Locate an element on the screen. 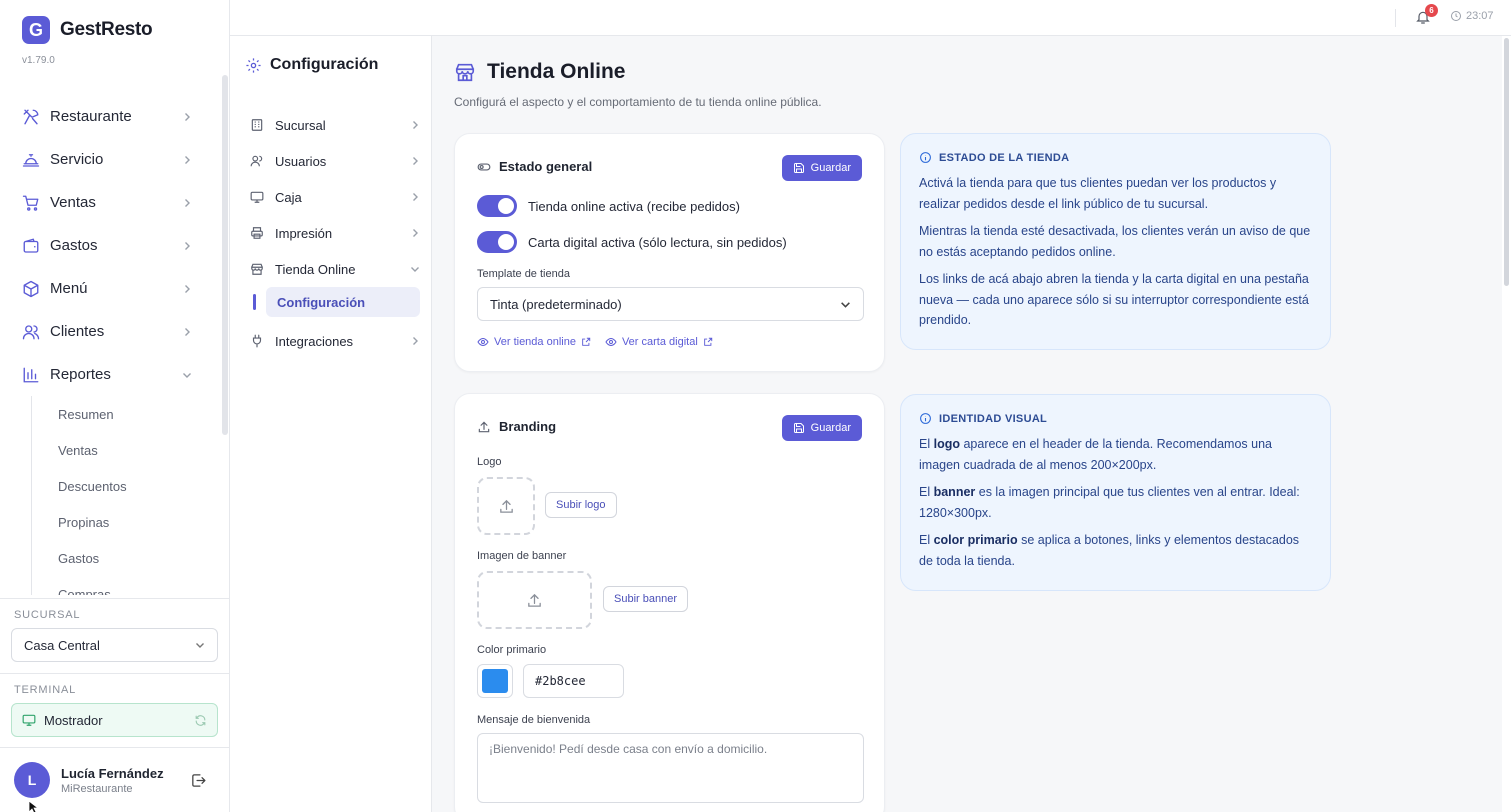  sidebar-item-menu: Menú is located at coordinates (111, 288).